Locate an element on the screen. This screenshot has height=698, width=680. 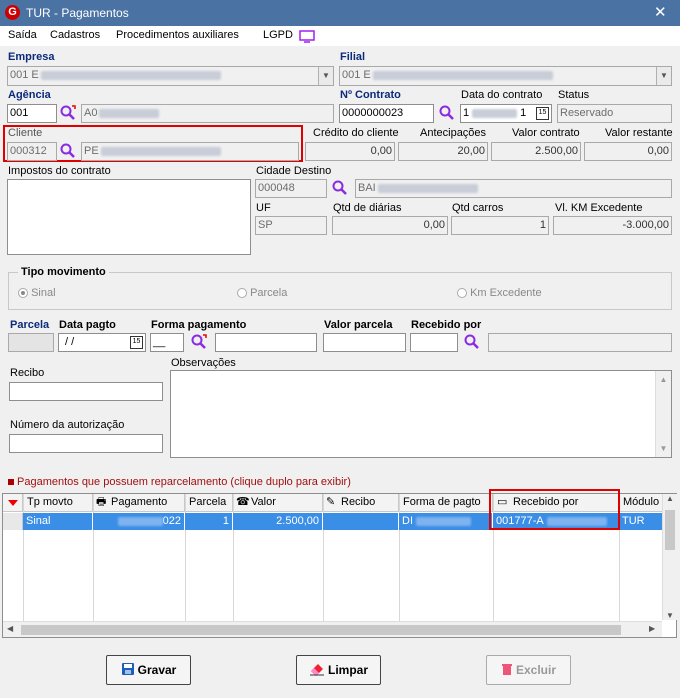
recibo-field is located at coordinates (86, 391).